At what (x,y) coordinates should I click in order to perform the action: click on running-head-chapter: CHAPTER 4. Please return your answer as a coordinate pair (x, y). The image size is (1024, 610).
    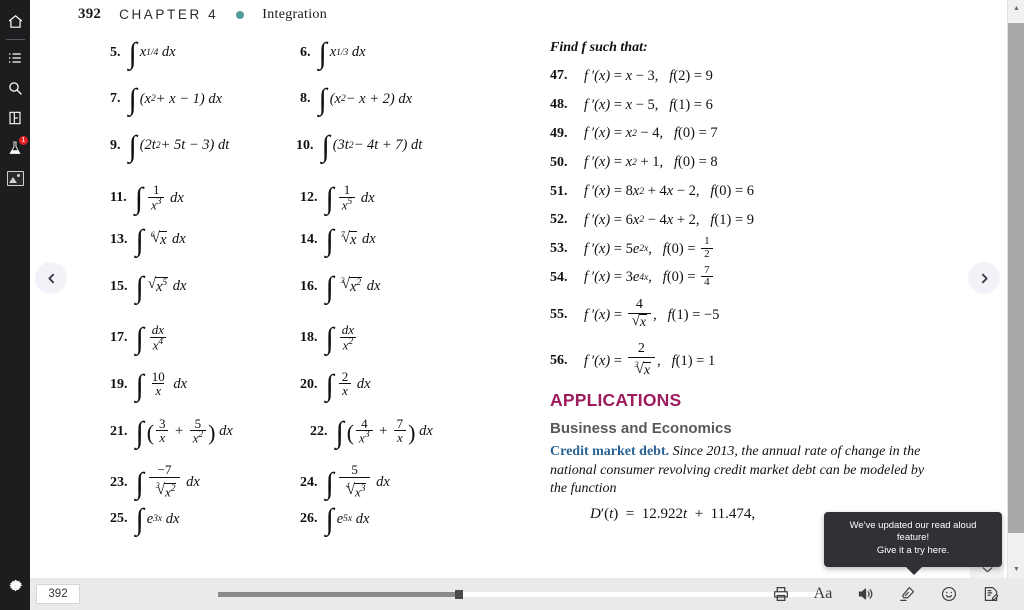
    Looking at the image, I should click on (169, 14).